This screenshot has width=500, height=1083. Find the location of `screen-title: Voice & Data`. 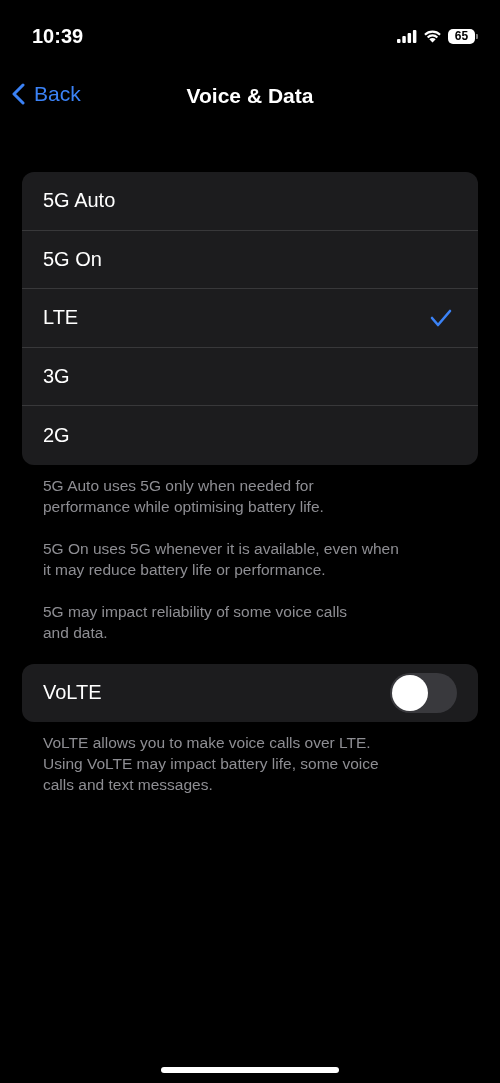

screen-title: Voice & Data is located at coordinates (250, 96).